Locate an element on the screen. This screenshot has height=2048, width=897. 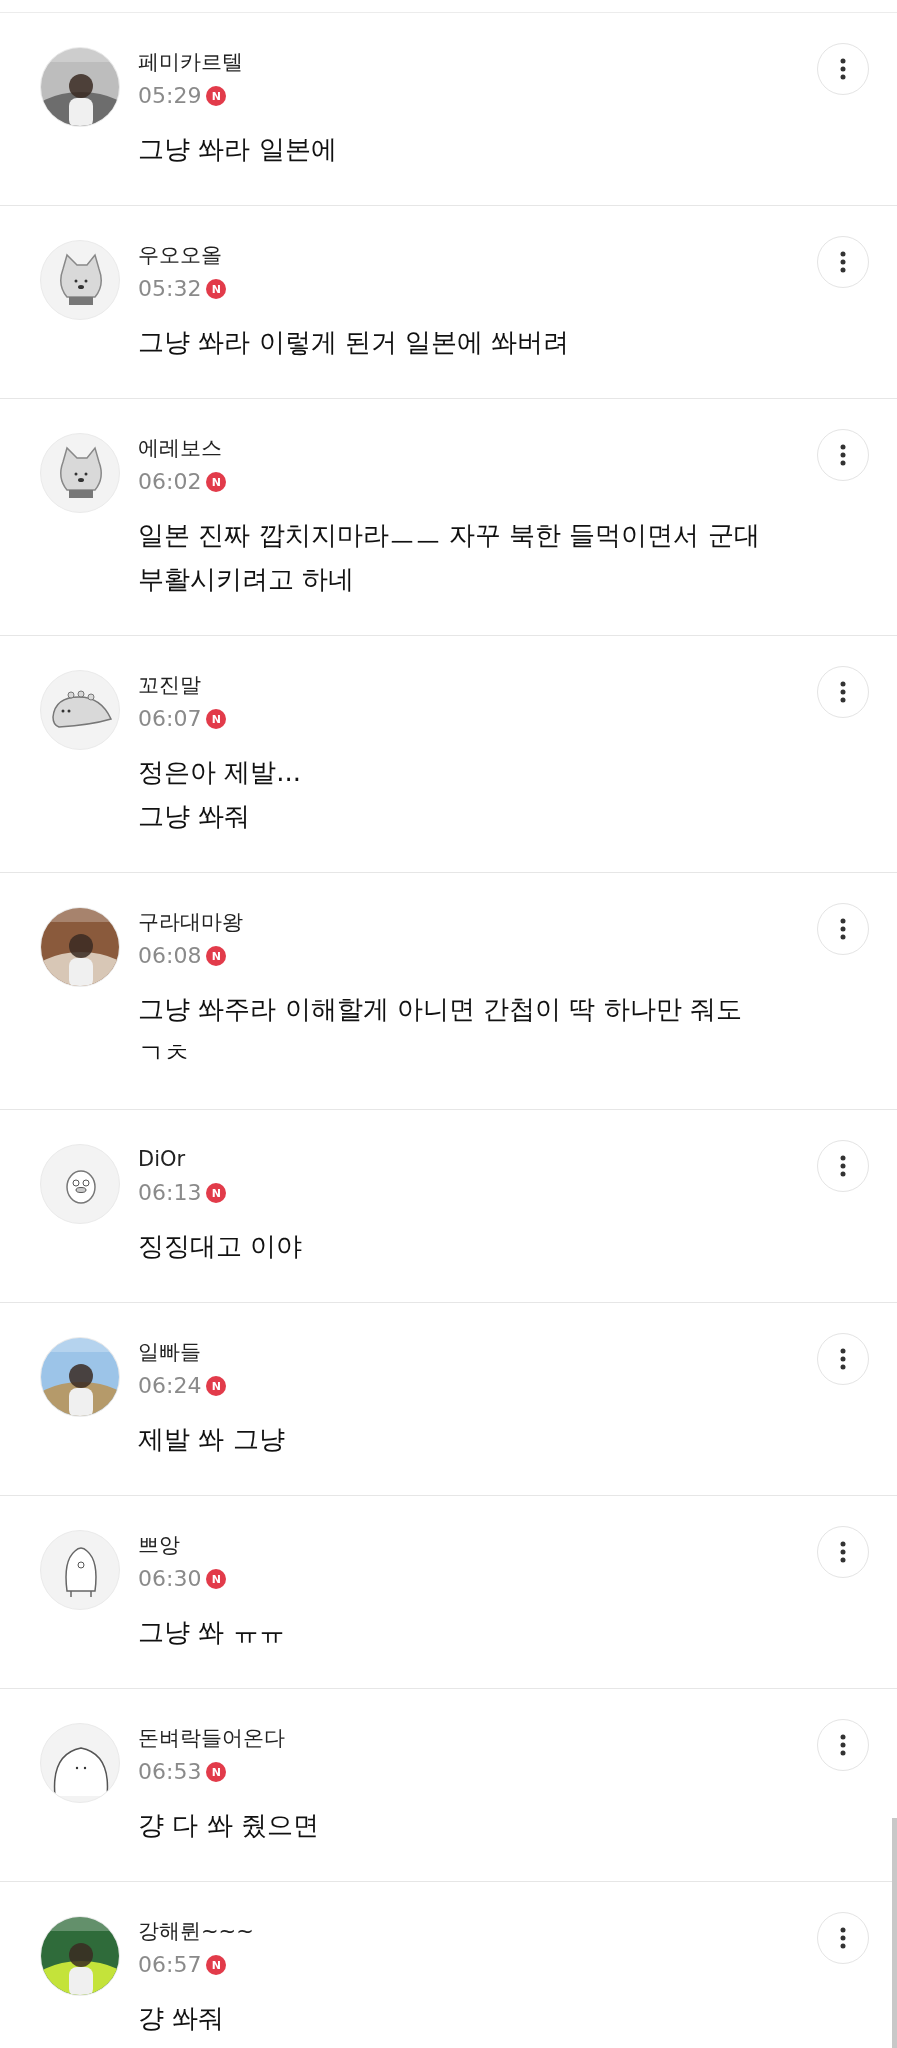
comment-text: 그냥 쏴줘 is located at coordinates (195, 816).